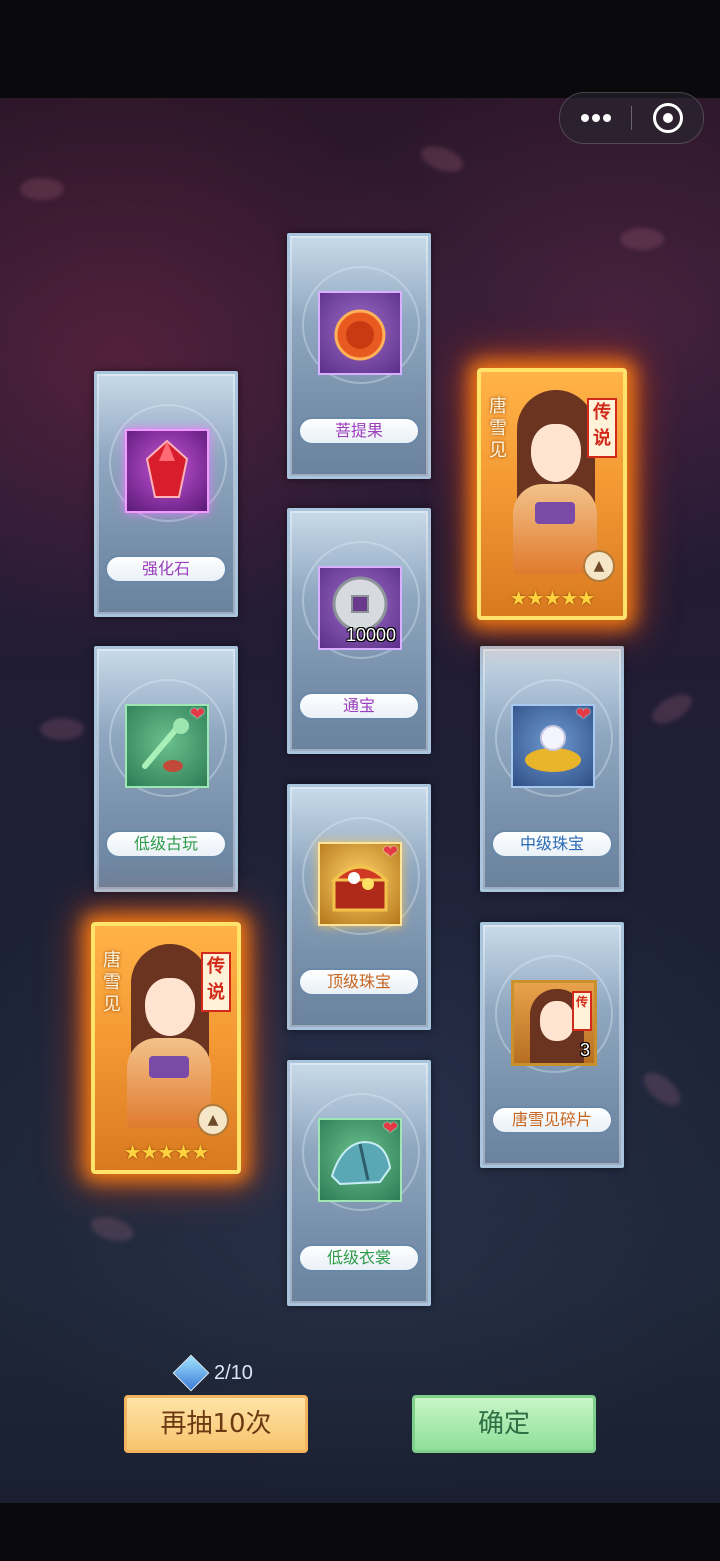  I want to click on red-gem-icon, so click(167, 471).